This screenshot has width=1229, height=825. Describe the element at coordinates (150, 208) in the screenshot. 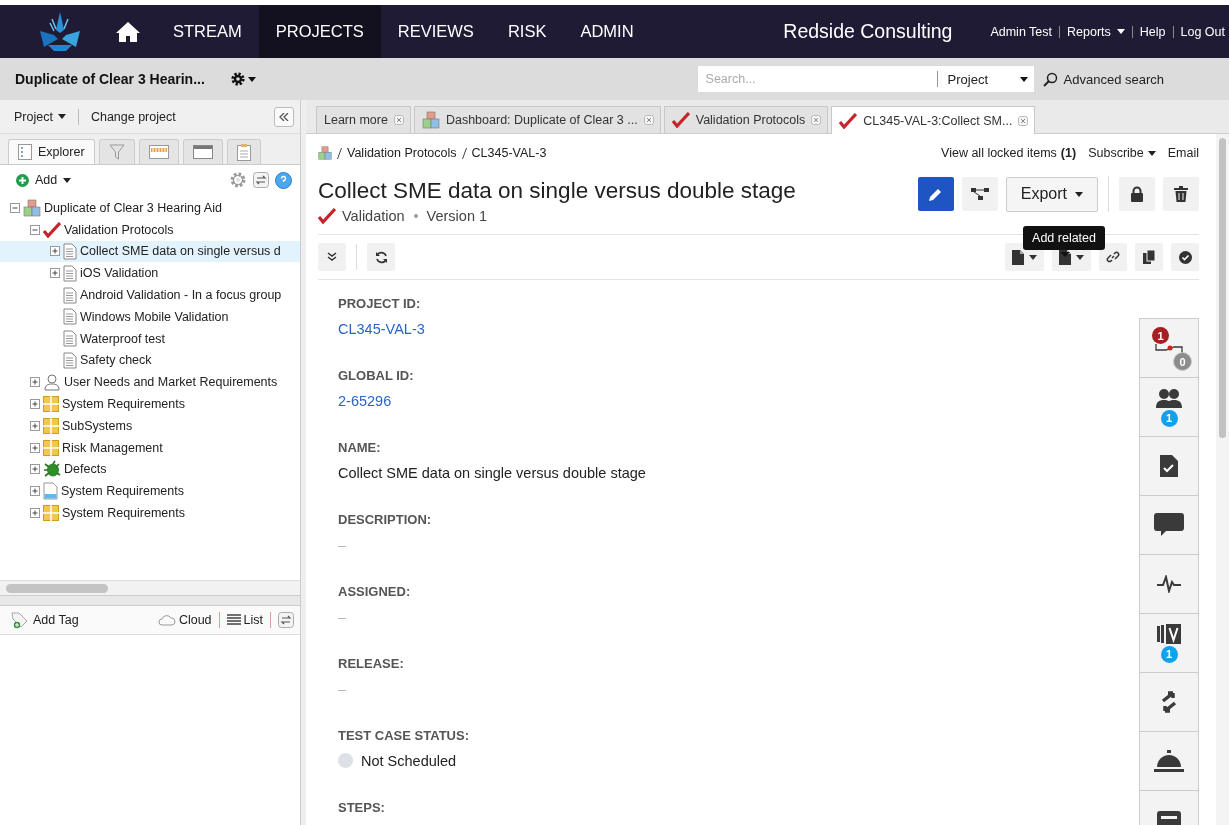

I see `tree-item: Duplicate of Clear 3 Hearing Aid` at that location.